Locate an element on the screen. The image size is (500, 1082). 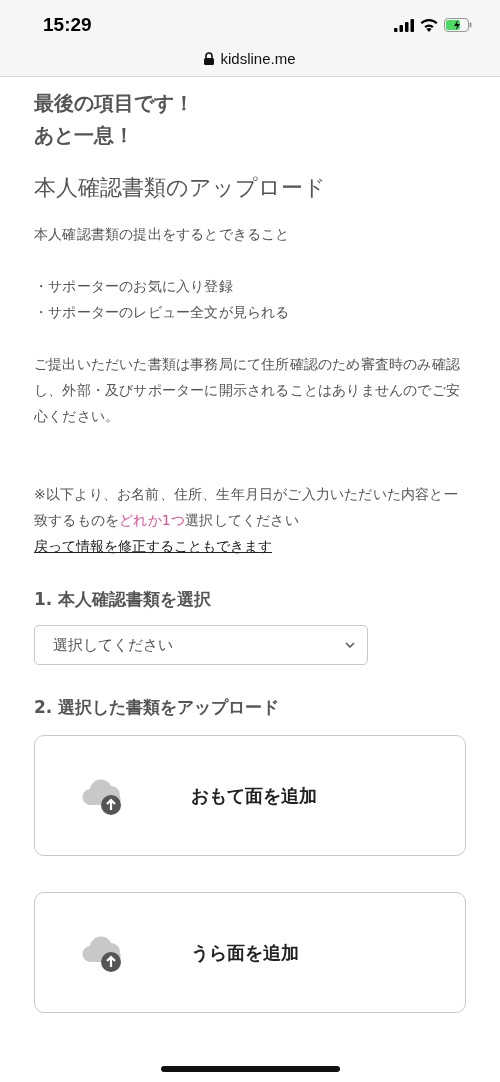
page-title: 本人確認書類のアップロード is located at coordinates (180, 188).